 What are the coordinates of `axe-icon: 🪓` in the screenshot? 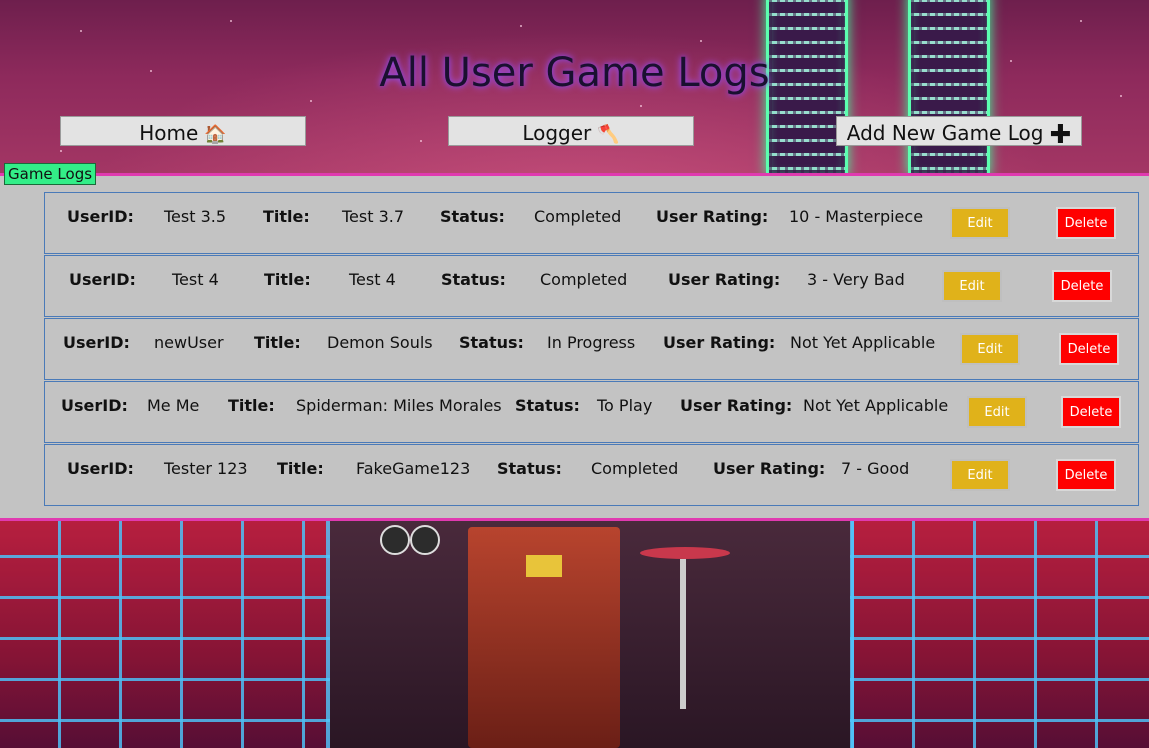 It's located at (608, 134).